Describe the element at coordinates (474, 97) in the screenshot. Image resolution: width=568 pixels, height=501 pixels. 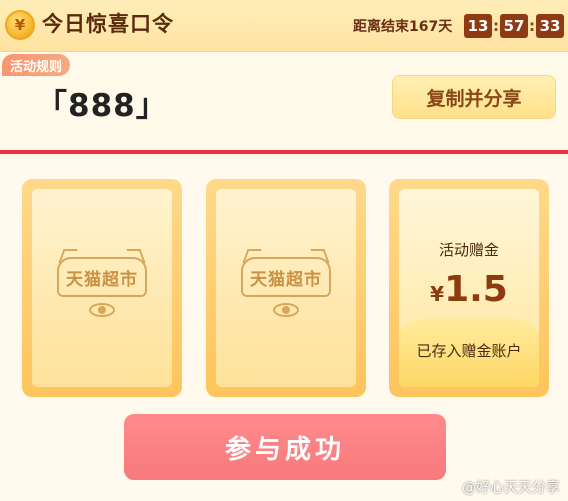
I see `copy-share-button: 复制并分享` at that location.